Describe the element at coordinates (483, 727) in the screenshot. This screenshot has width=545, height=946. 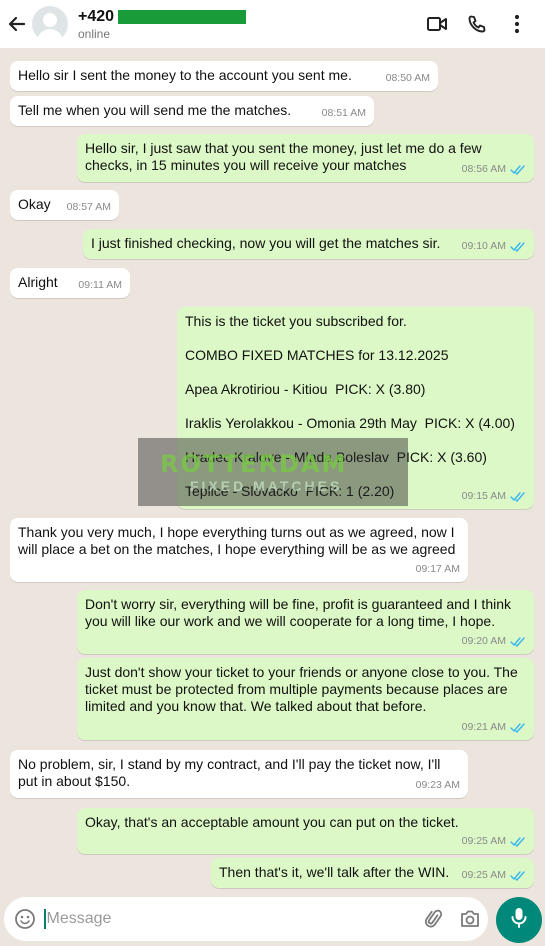
I see `message-time: 09:21 AM` at that location.